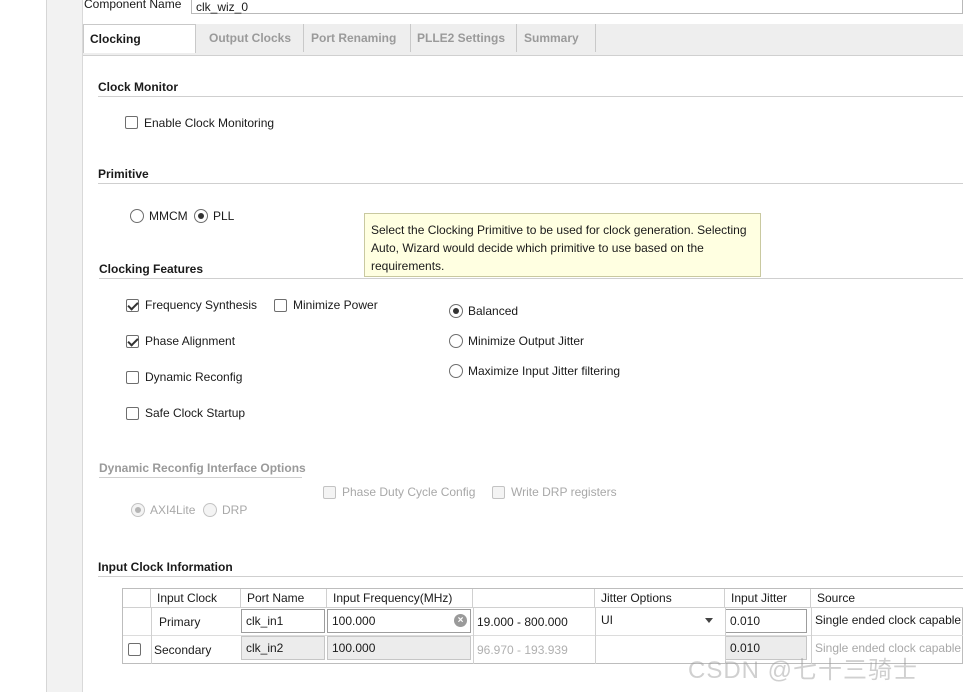 The height and width of the screenshot is (692, 963). I want to click on watermark: CSDN @七十三骑士, so click(803, 670).